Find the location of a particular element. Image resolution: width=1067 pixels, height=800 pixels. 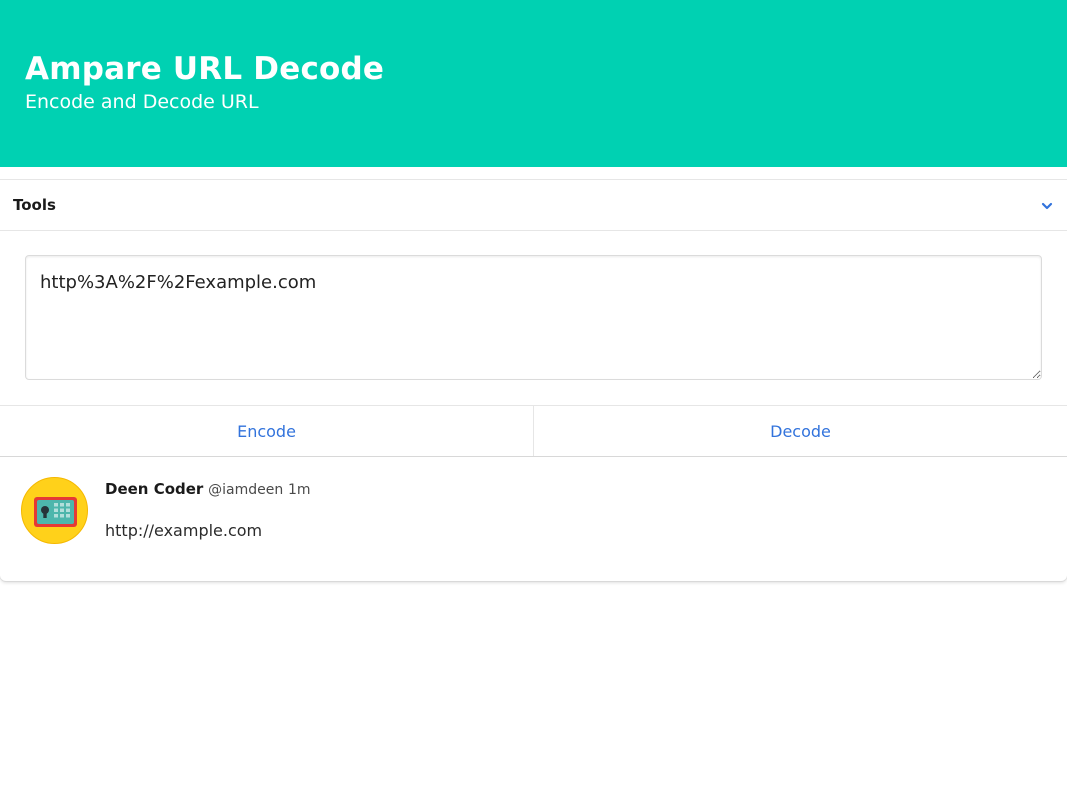

tools-label: Tools is located at coordinates (34, 205).